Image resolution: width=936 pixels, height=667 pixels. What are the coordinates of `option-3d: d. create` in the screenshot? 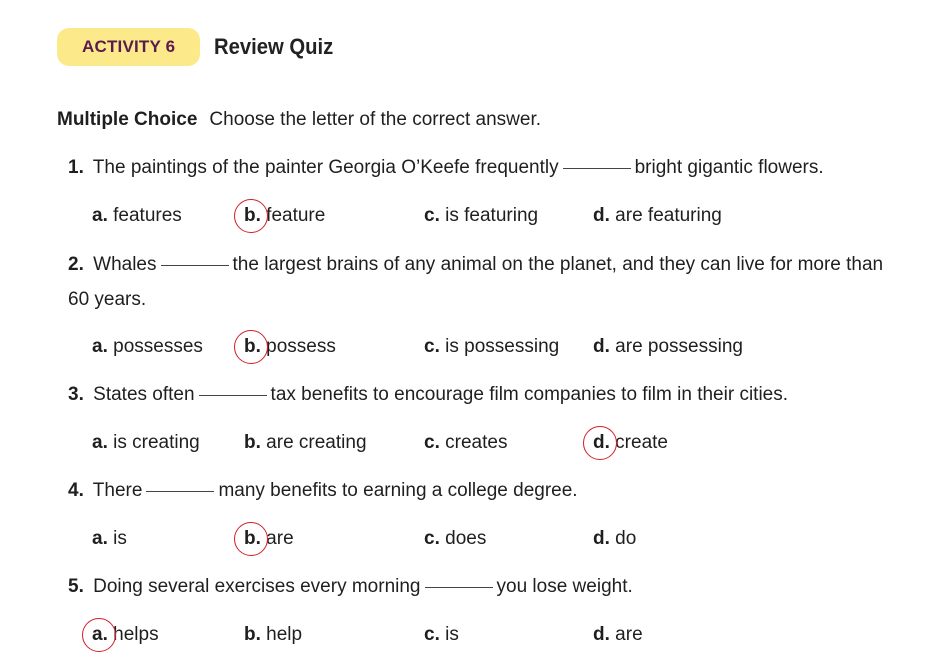 It's located at (625, 443).